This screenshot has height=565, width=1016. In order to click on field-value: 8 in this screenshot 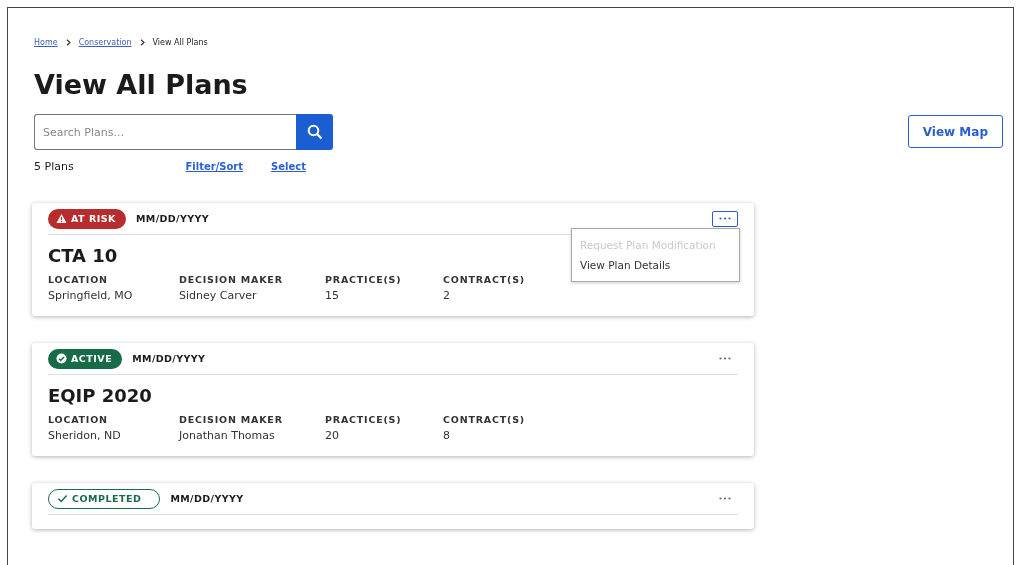, I will do `click(447, 435)`.